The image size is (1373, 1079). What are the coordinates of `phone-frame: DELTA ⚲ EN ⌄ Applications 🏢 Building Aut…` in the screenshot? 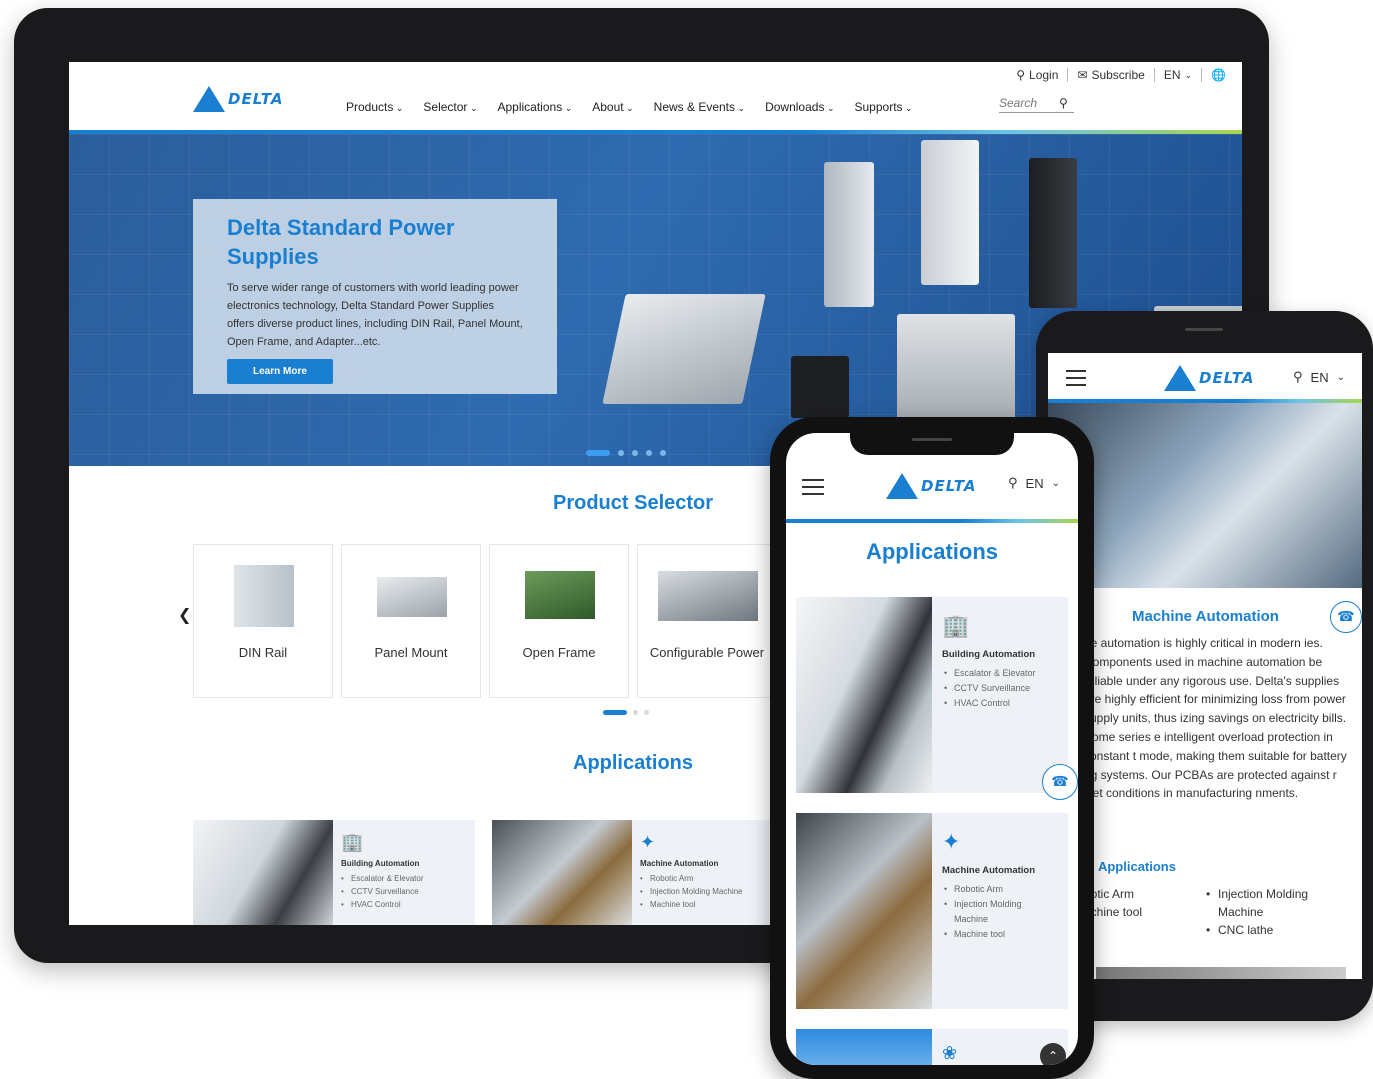 It's located at (932, 748).